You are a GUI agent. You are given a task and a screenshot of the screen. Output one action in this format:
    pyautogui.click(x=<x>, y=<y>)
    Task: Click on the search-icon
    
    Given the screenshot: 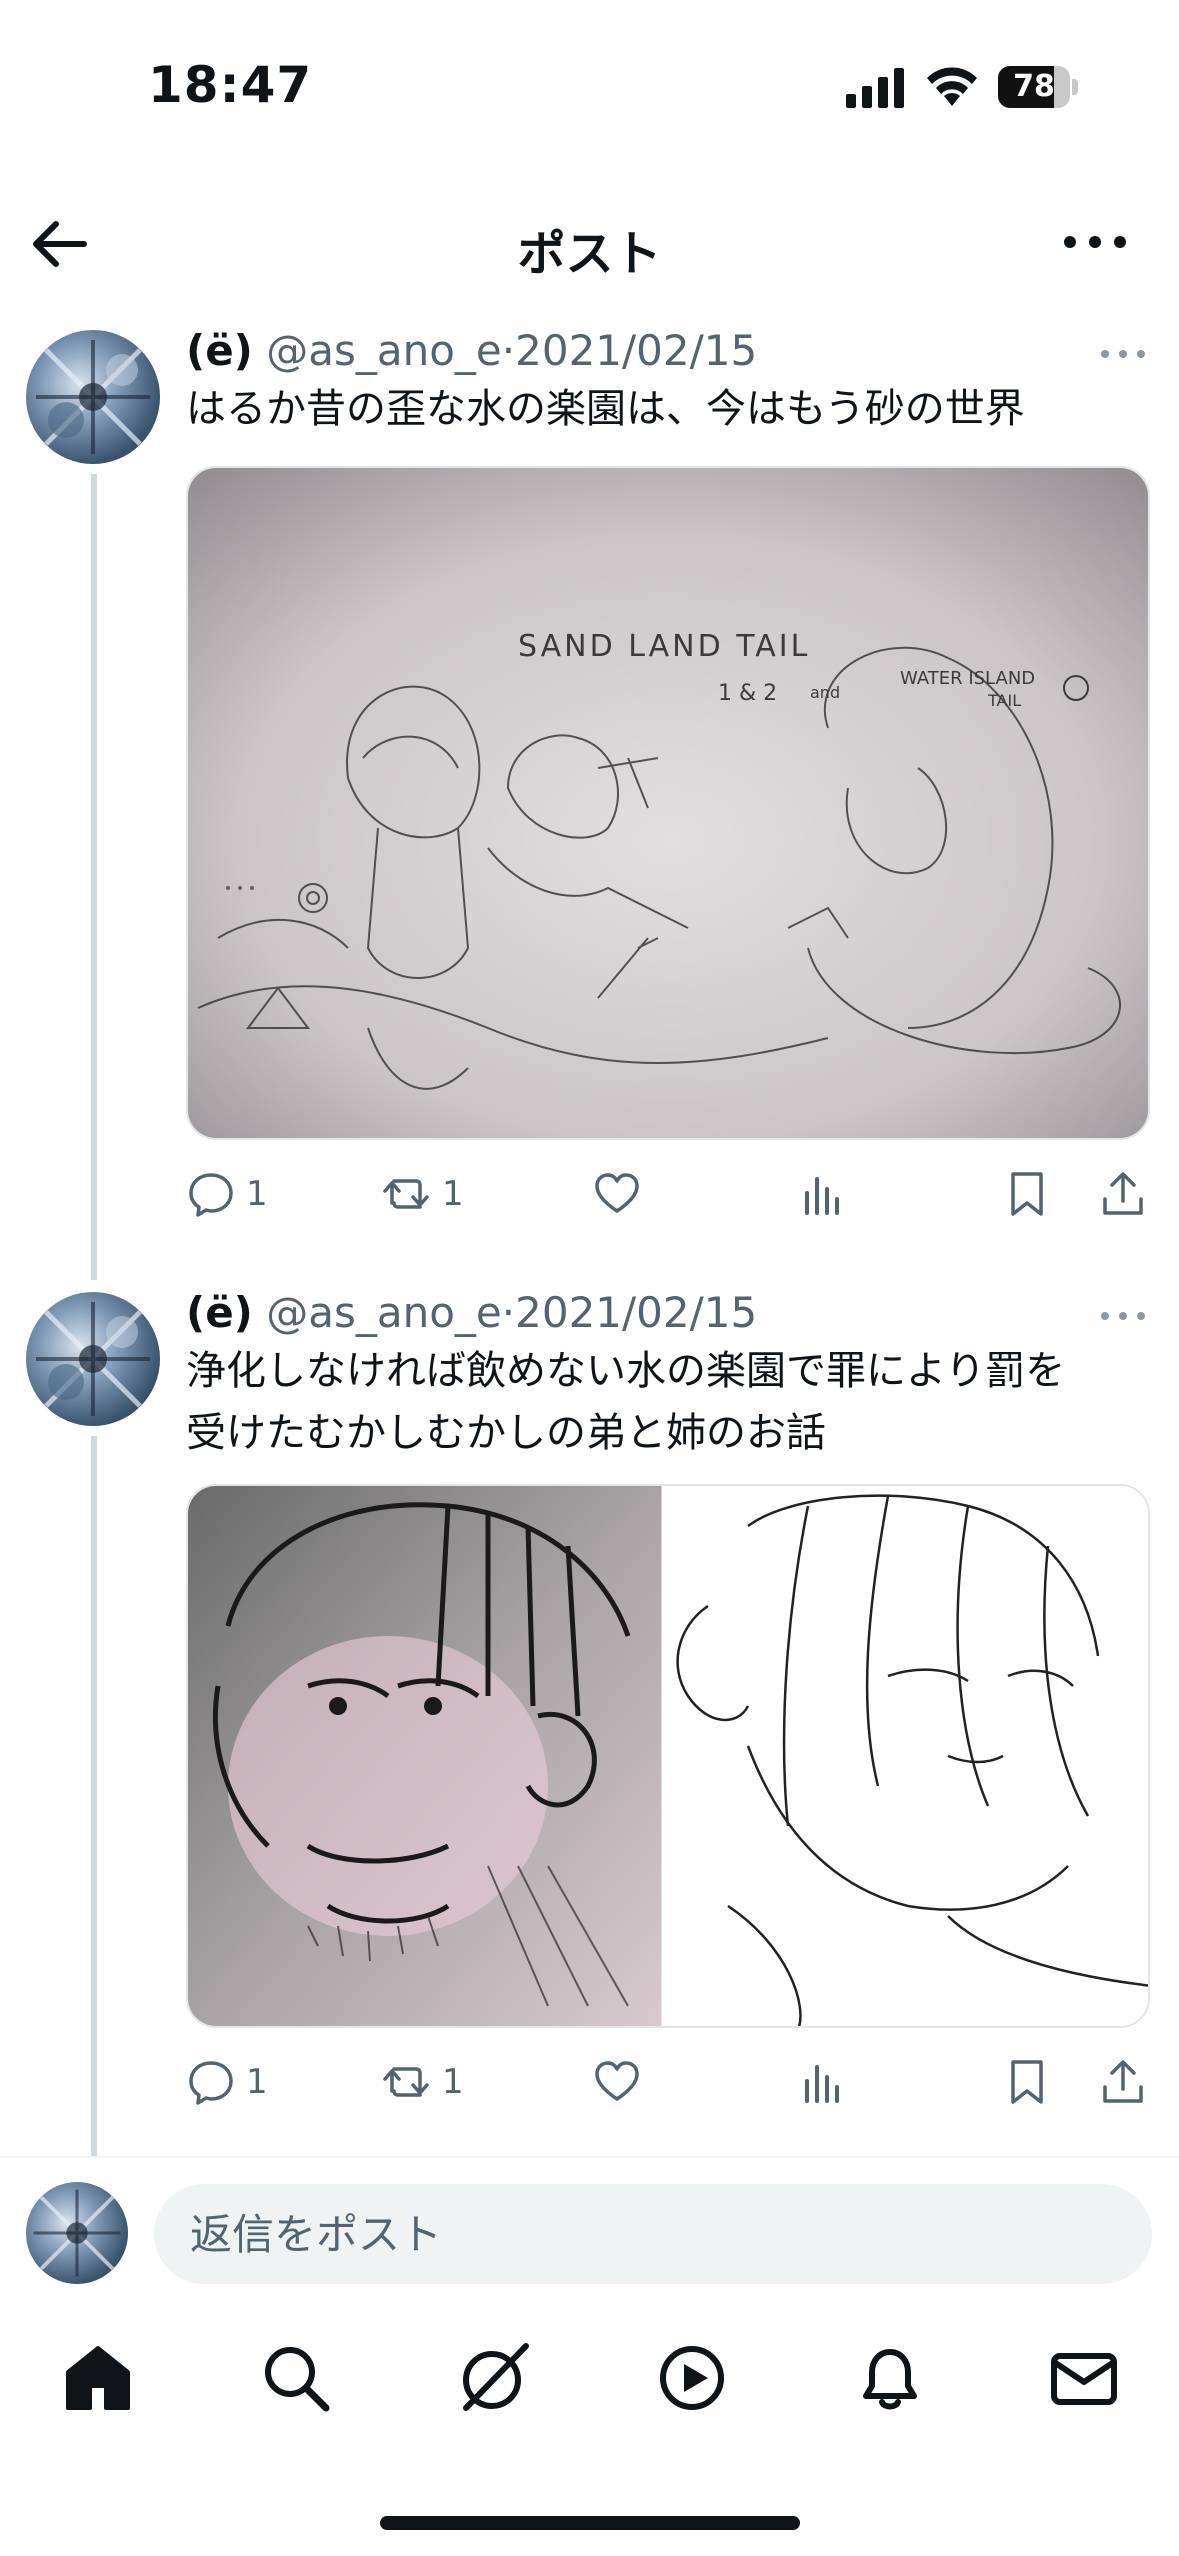 What is the action you would take?
    pyautogui.click(x=296, y=2378)
    